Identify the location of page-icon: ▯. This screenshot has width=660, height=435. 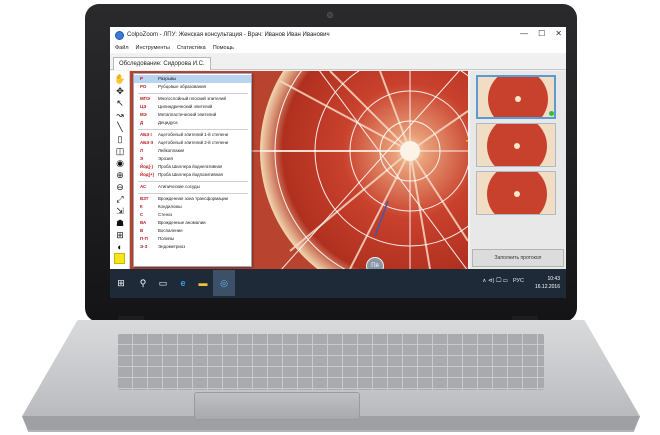
(120, 139).